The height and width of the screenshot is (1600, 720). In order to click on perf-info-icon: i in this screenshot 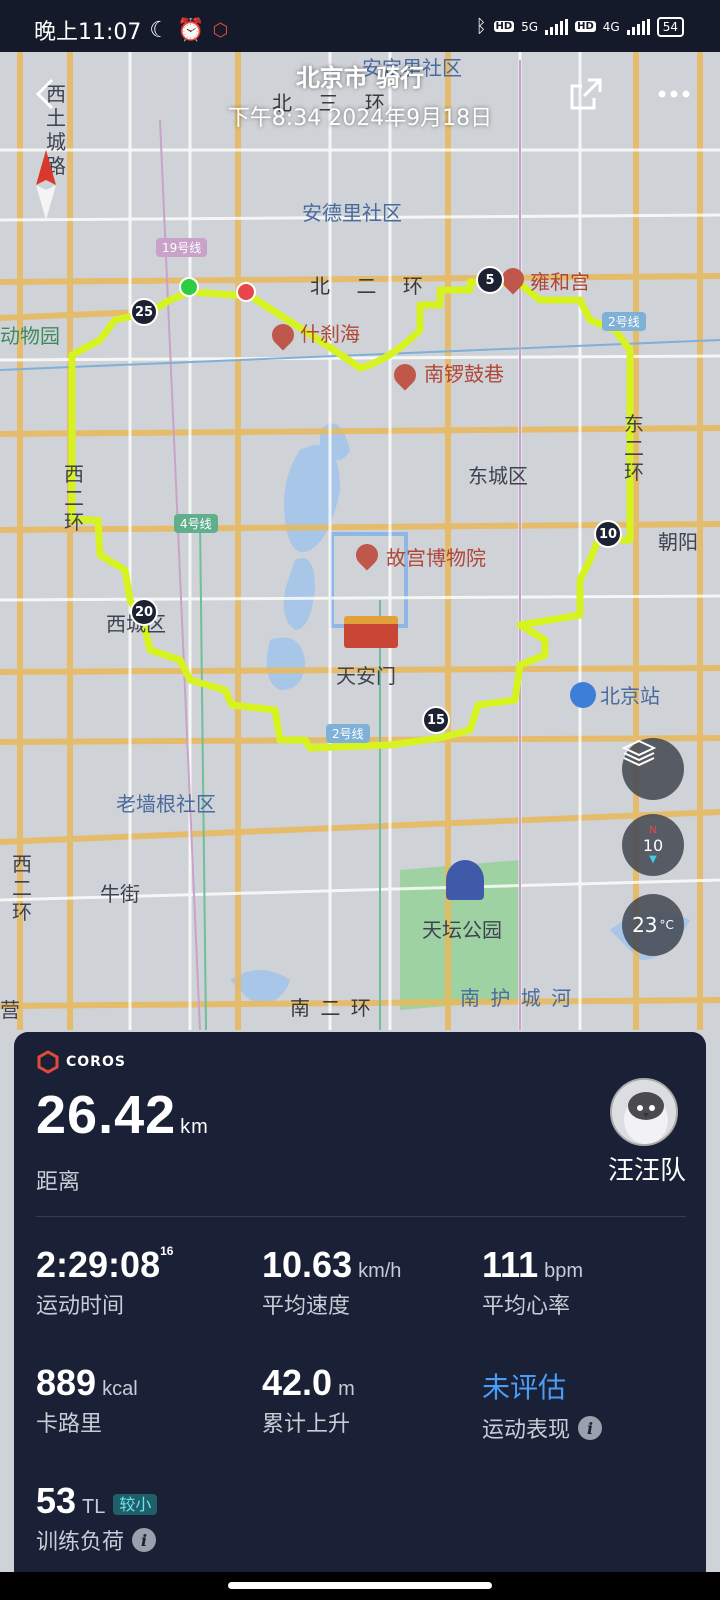, I will do `click(590, 1428)`.